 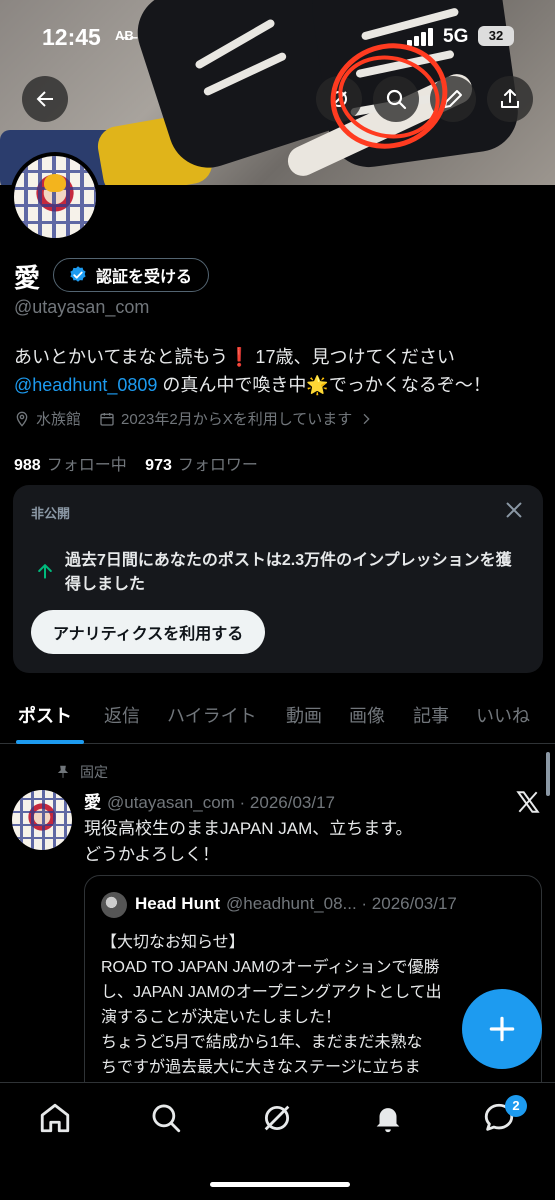 What do you see at coordinates (94, 772) in the screenshot?
I see `pinned-text: 固定` at bounding box center [94, 772].